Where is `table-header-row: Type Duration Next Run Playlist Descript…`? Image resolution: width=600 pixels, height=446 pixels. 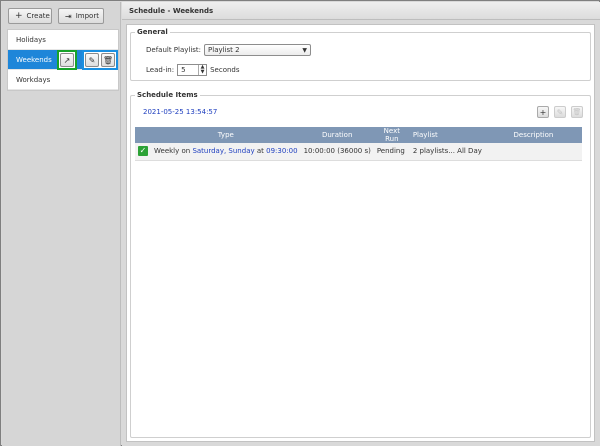 table-header-row: Type Duration Next Run Playlist Descript… is located at coordinates (358, 135).